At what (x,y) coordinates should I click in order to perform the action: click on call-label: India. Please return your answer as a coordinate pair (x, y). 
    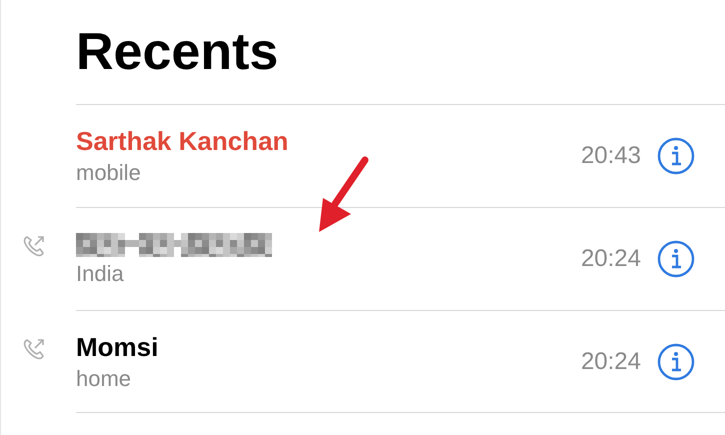
    Looking at the image, I should click on (100, 274).